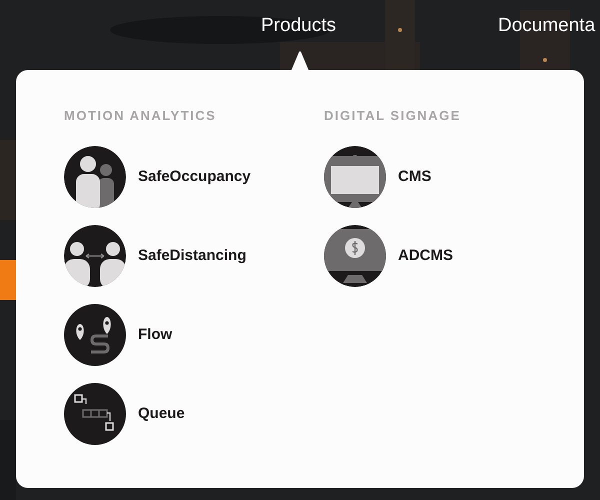 The image size is (600, 500). I want to click on route-pins-icon, so click(95, 335).